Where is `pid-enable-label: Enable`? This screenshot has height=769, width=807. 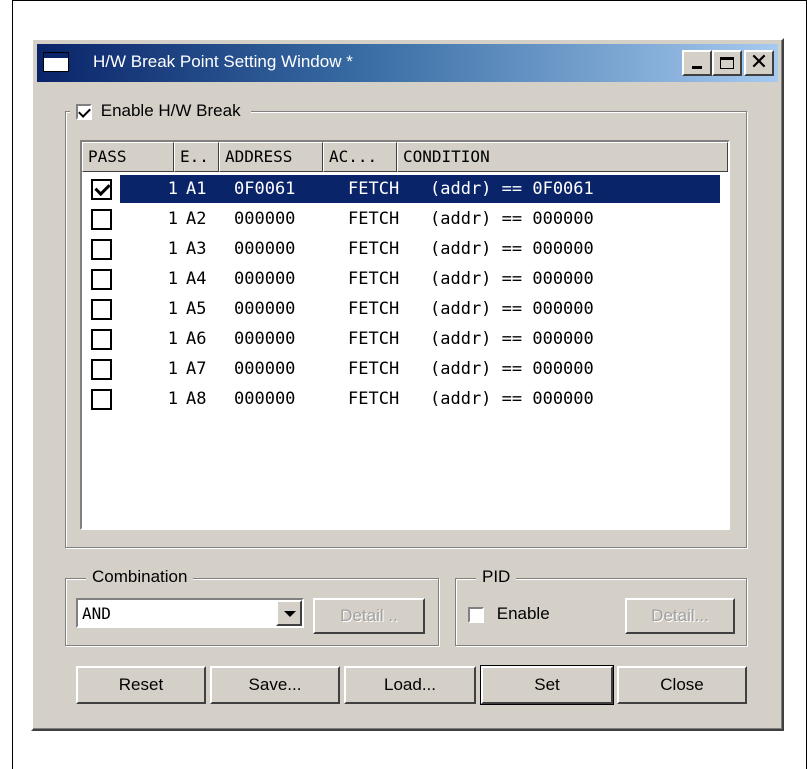 pid-enable-label: Enable is located at coordinates (523, 613).